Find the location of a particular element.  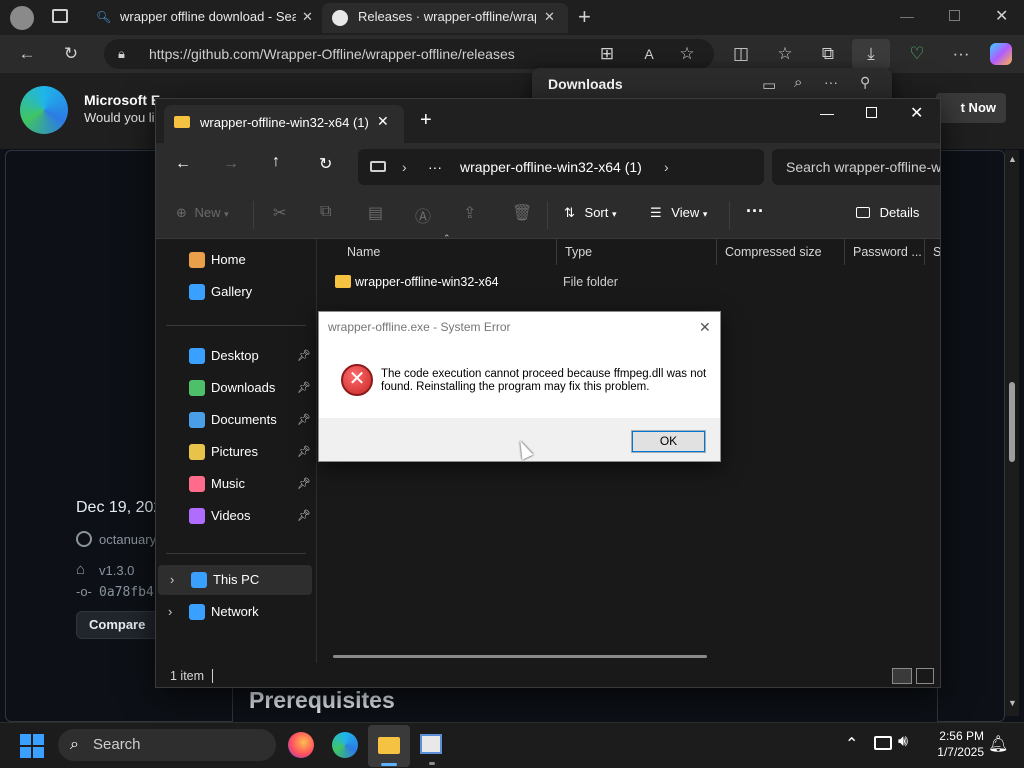

sidebar-item-home: Home is located at coordinates (236, 260).